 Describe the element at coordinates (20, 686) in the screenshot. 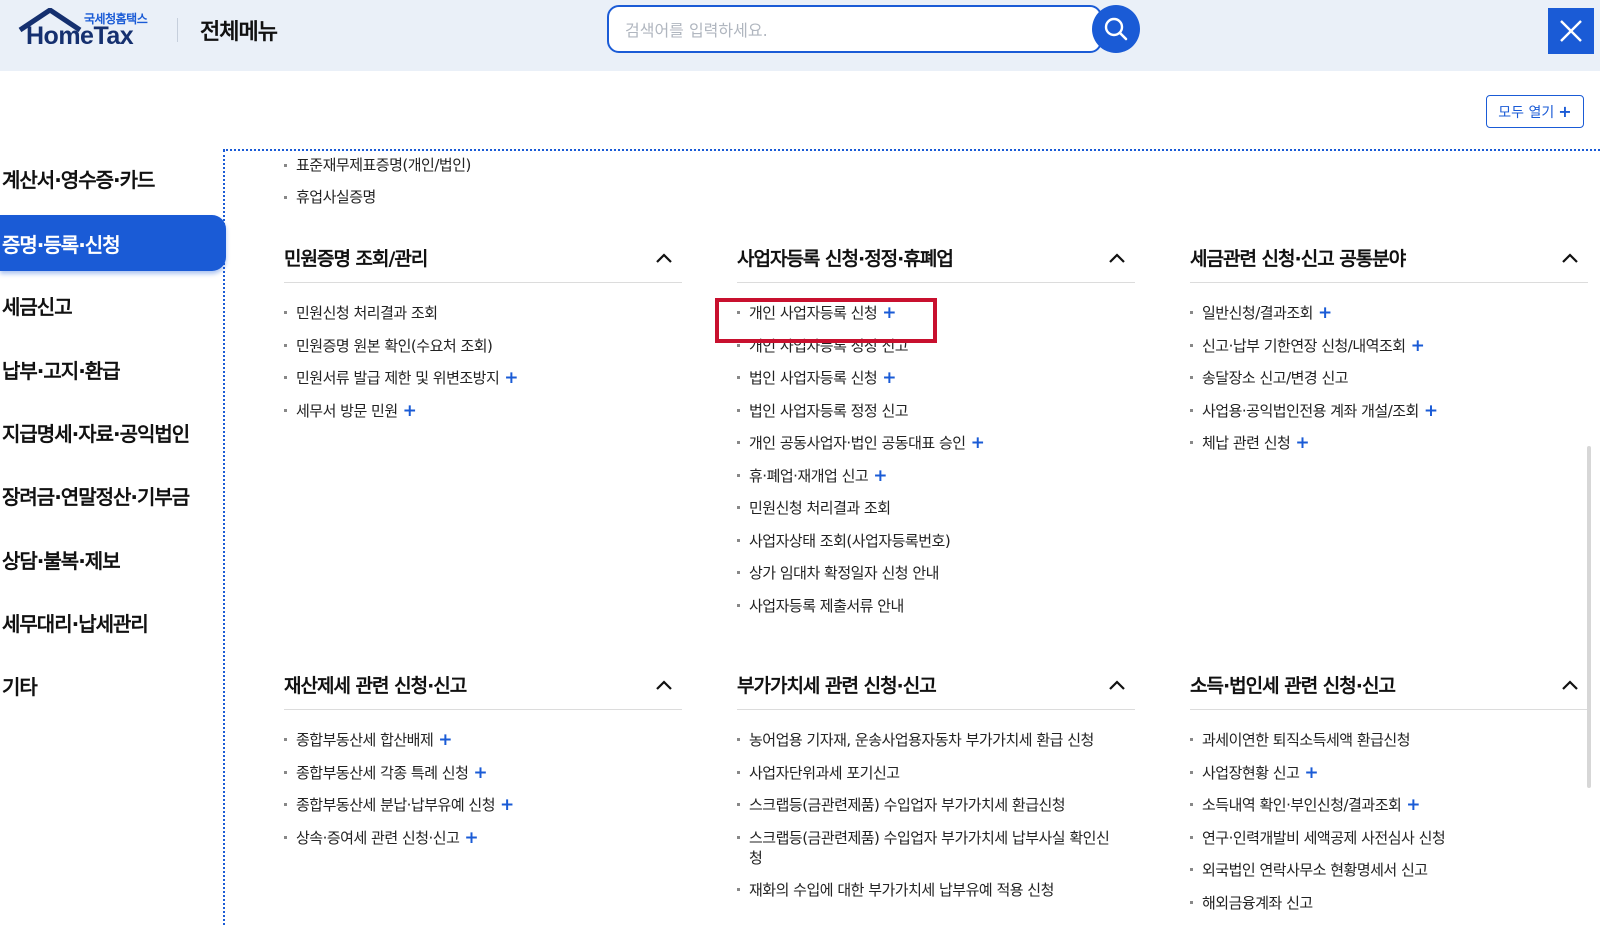

I see `sidebar-item-label: 기타` at that location.